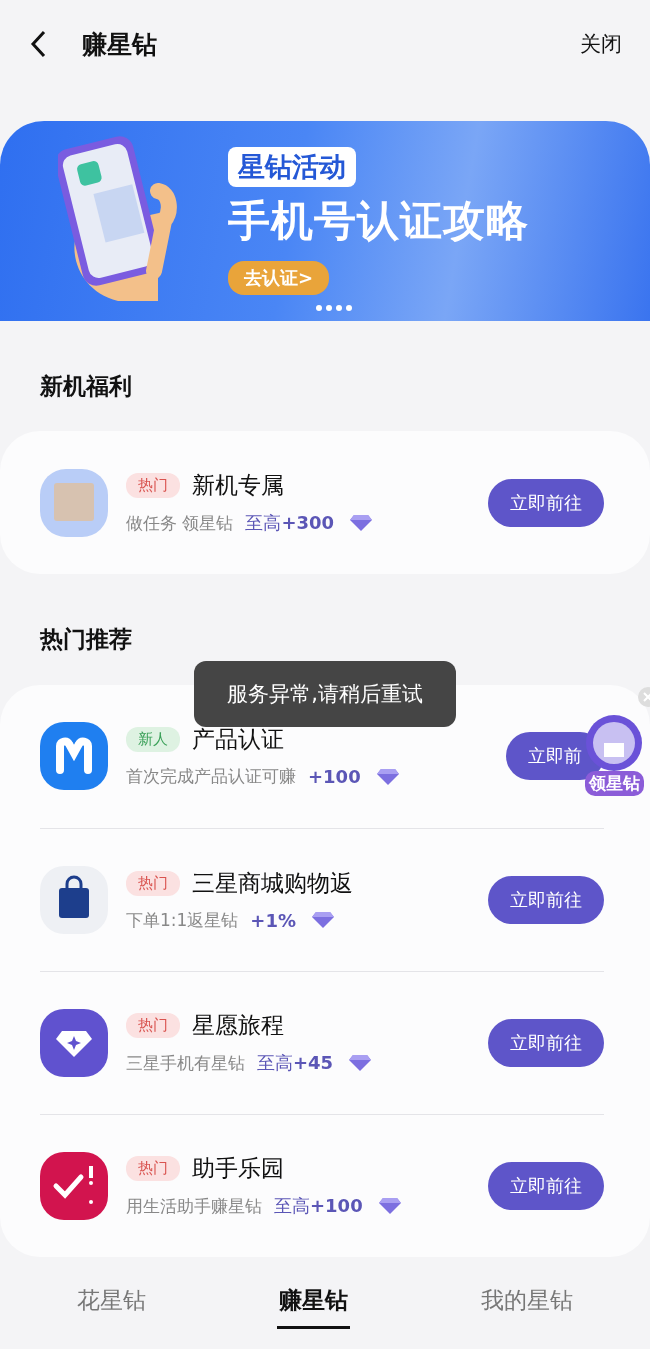 The height and width of the screenshot is (1349, 650). I want to click on promo-banner: 星钻活动 手机号认证攻略 去认证>, so click(325, 221).